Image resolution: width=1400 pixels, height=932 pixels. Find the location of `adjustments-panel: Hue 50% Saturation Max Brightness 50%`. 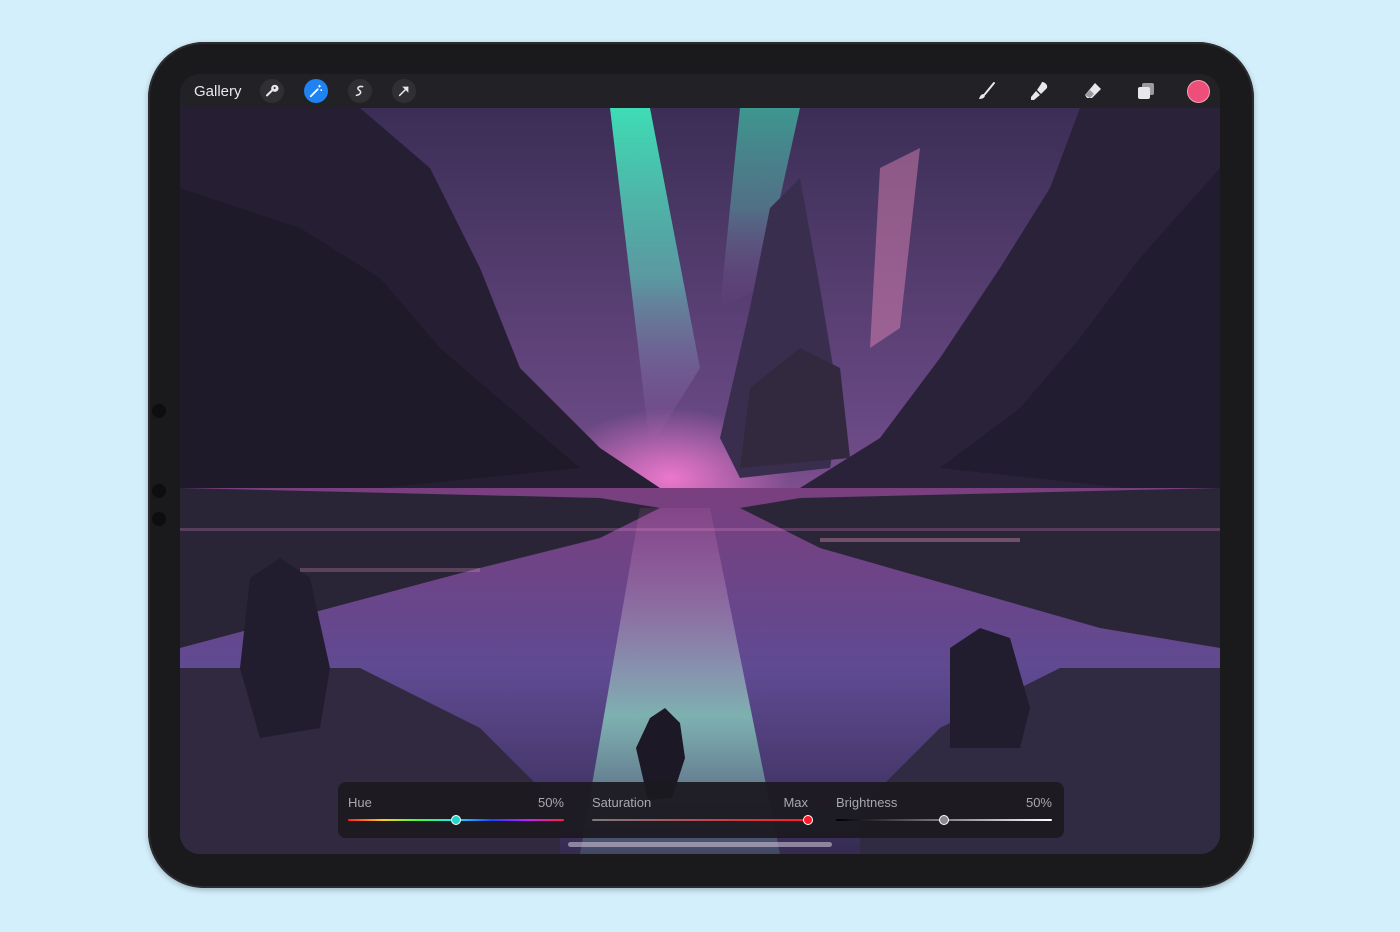

adjustments-panel: Hue 50% Saturation Max Brightness 50% is located at coordinates (701, 810).